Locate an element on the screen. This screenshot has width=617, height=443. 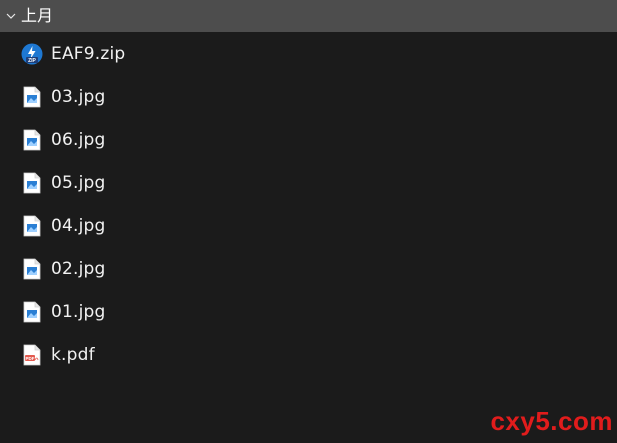
svg-text: PDF is located at coordinates (30, 358).